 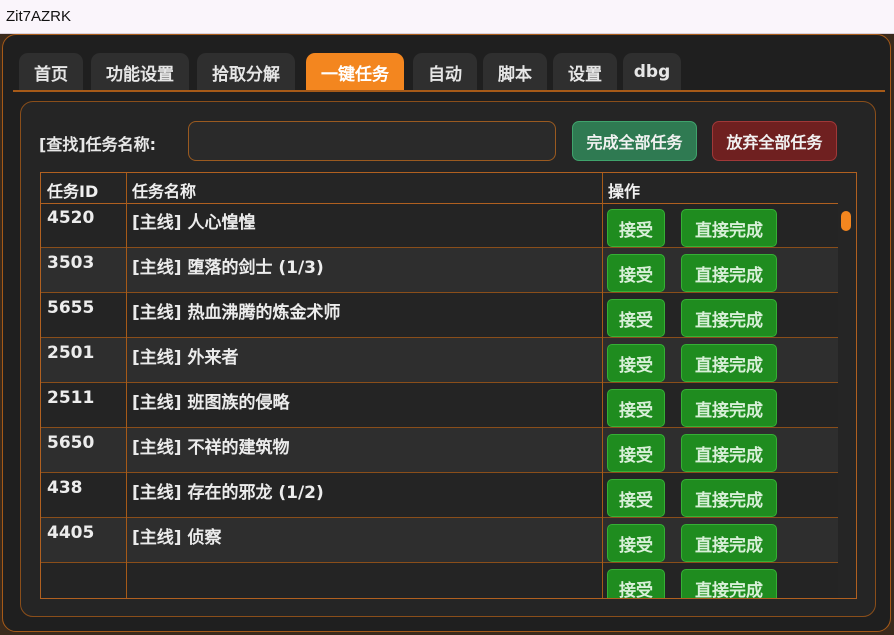 What do you see at coordinates (515, 72) in the screenshot?
I see `tab-script: 脚本` at bounding box center [515, 72].